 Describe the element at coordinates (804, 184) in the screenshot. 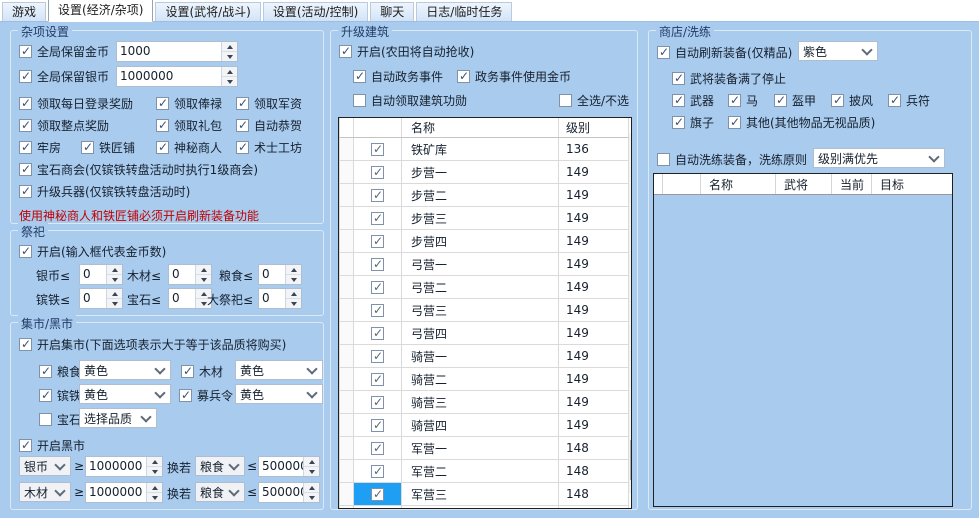

I see `column-header-general: 武将` at that location.